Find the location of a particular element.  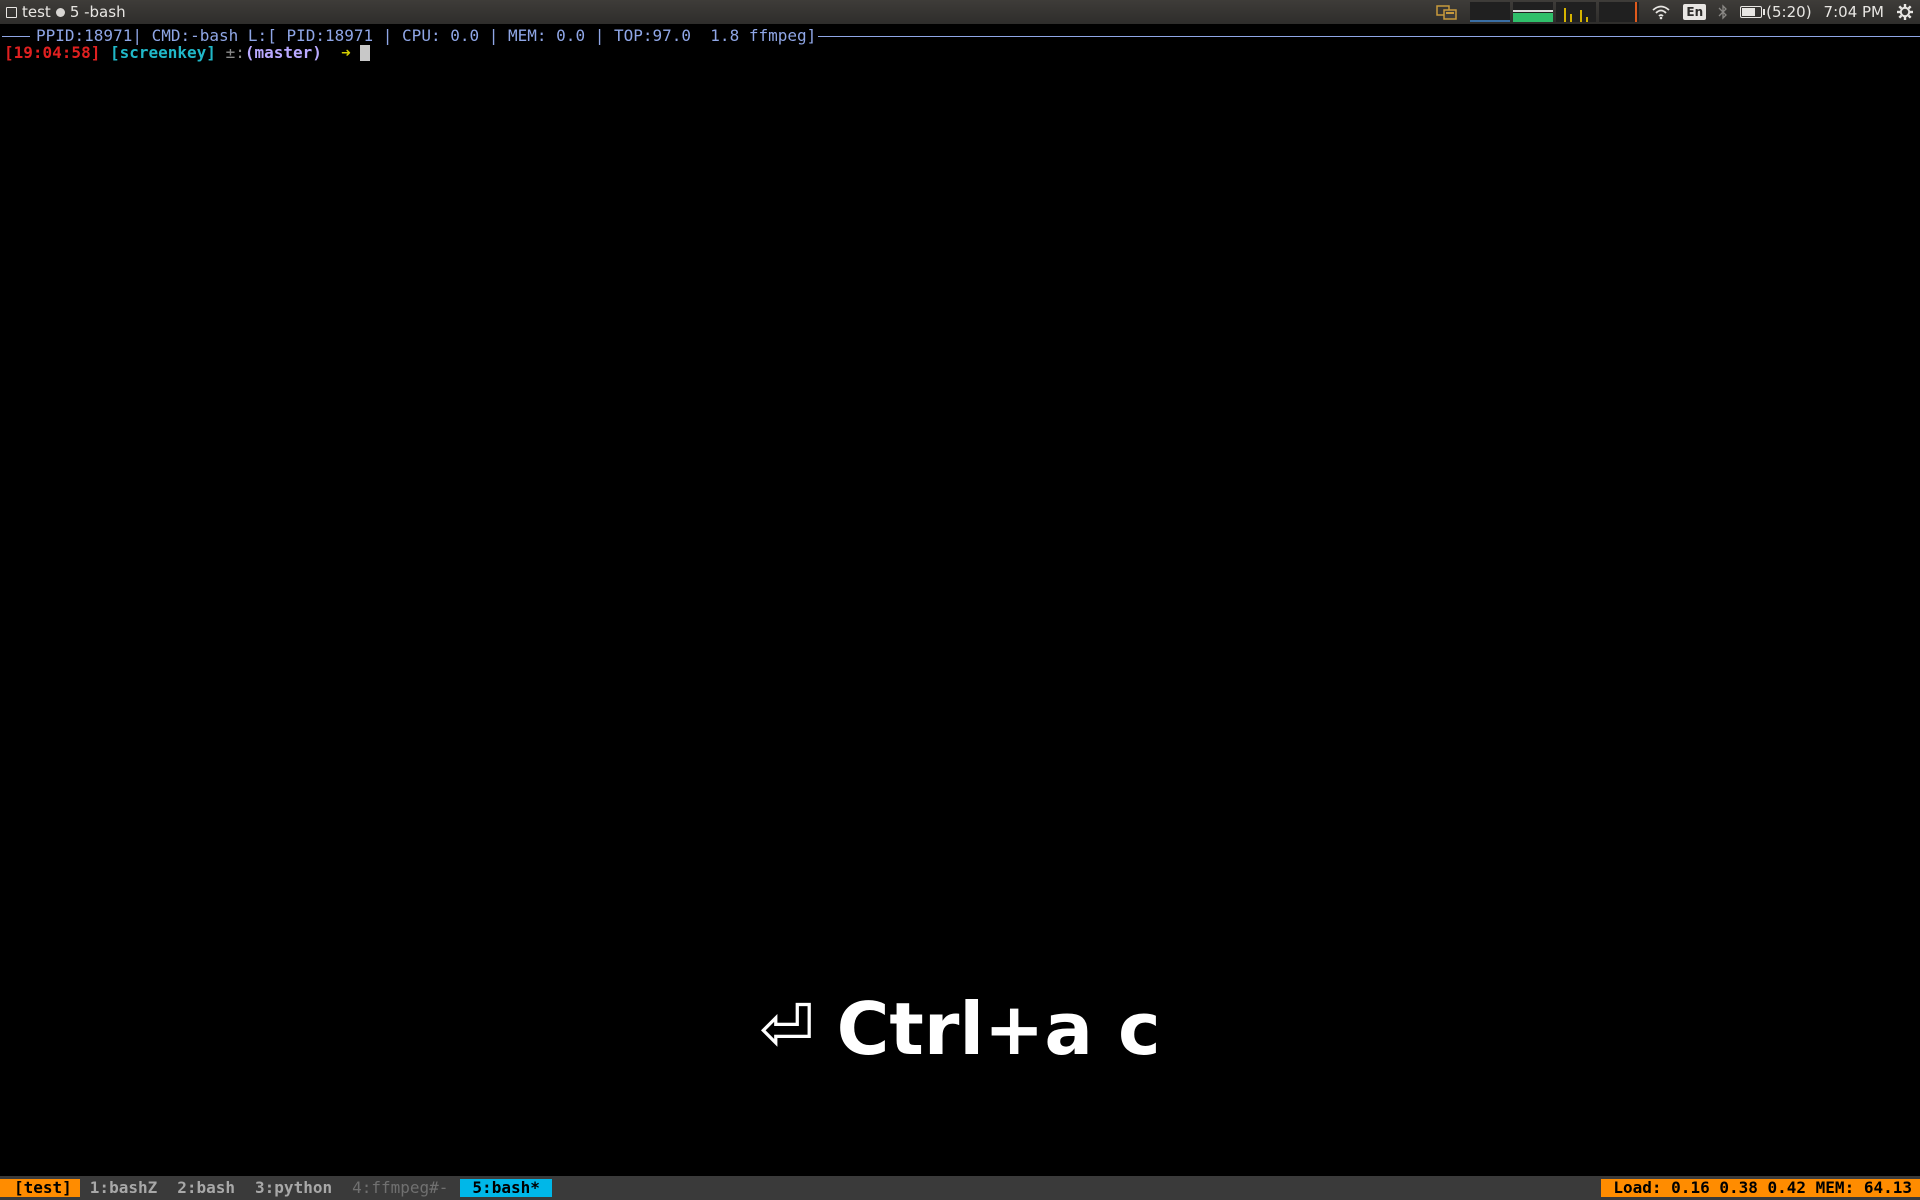

clock-text: 7:04 PM is located at coordinates (1853, 12).